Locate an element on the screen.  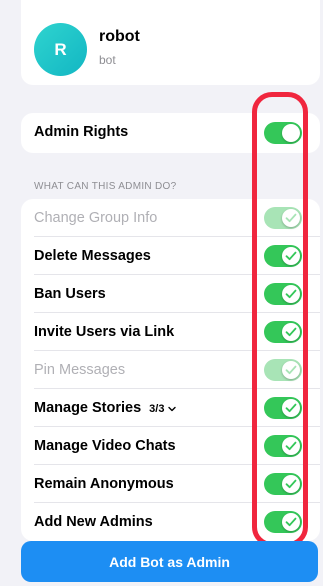
permission-label: Add New Admins is located at coordinates (93, 522).